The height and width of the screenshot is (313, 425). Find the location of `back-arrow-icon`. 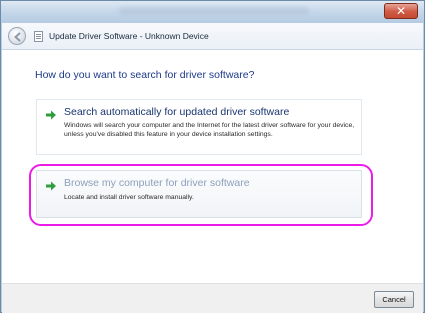

back-arrow-icon is located at coordinates (17, 37).